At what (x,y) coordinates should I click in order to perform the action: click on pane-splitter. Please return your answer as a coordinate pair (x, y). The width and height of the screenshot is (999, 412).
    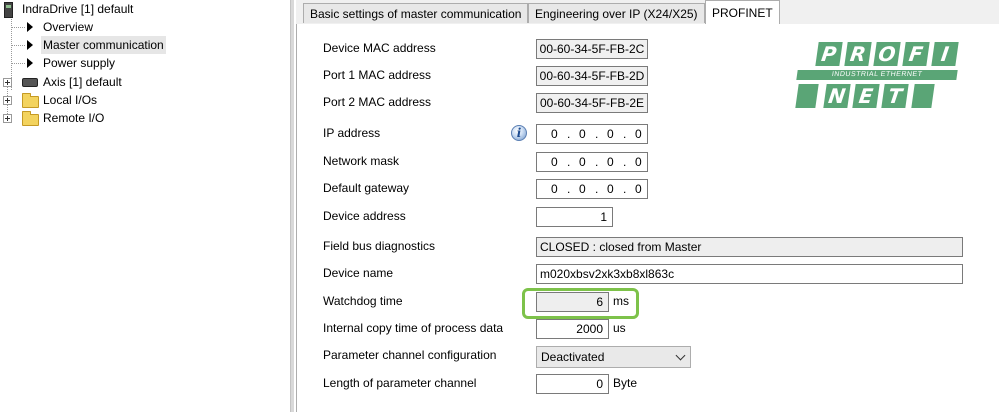
    Looking at the image, I should click on (292, 206).